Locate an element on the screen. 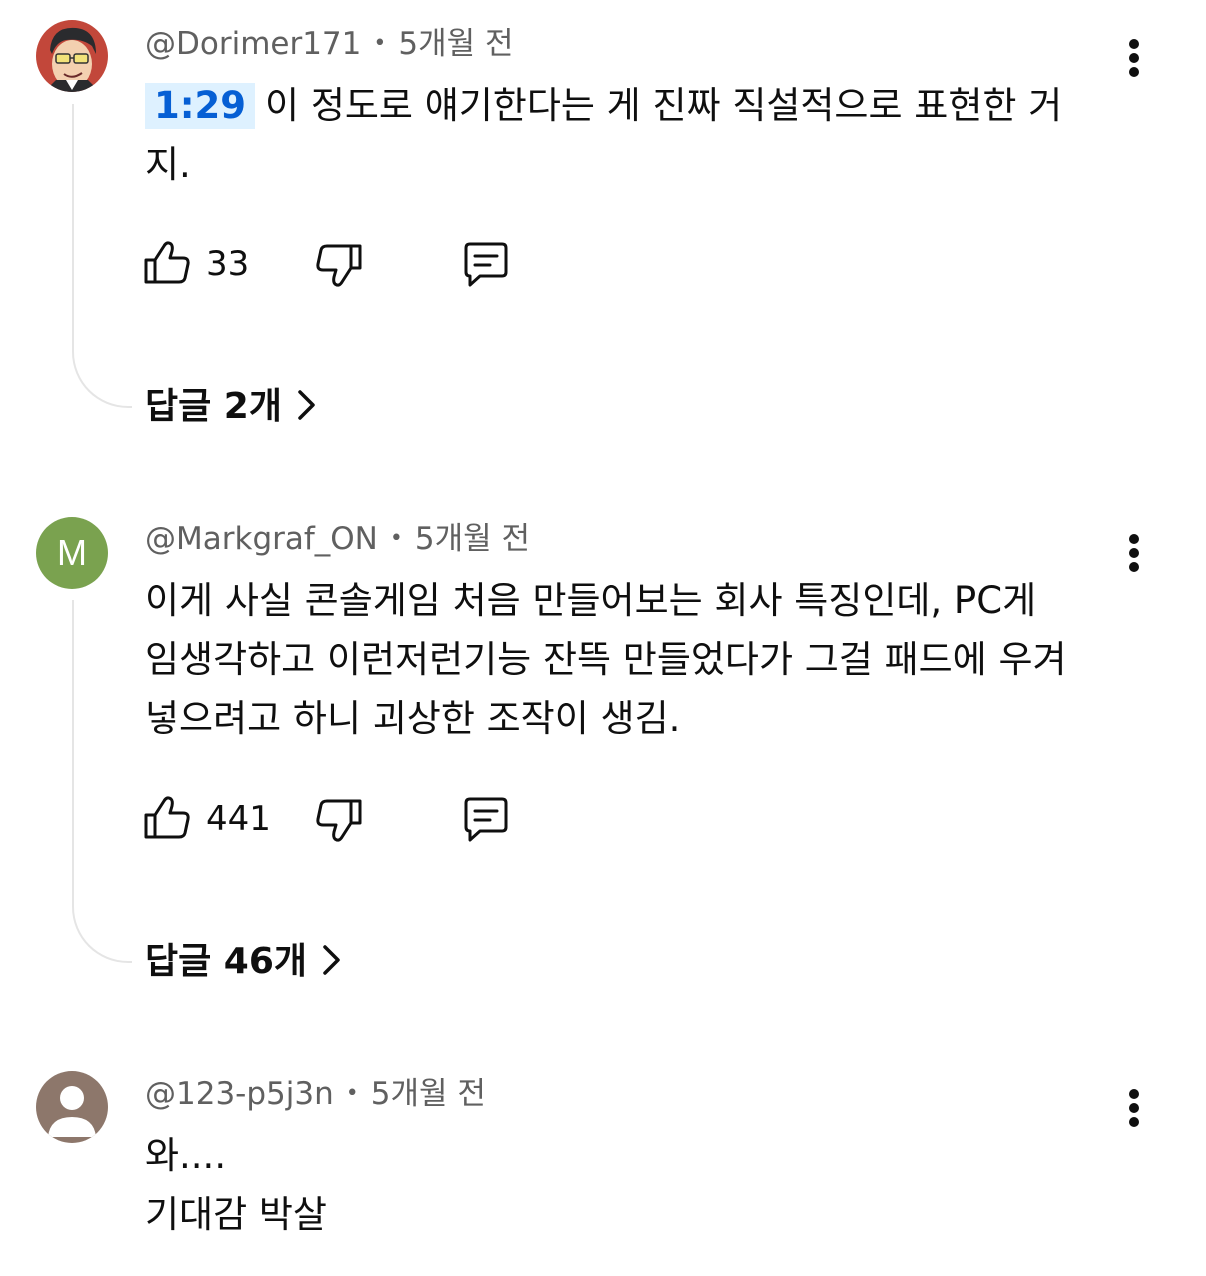 This screenshot has height=1276, width=1206. replies-label: 답글 2개 is located at coordinates (213, 406).